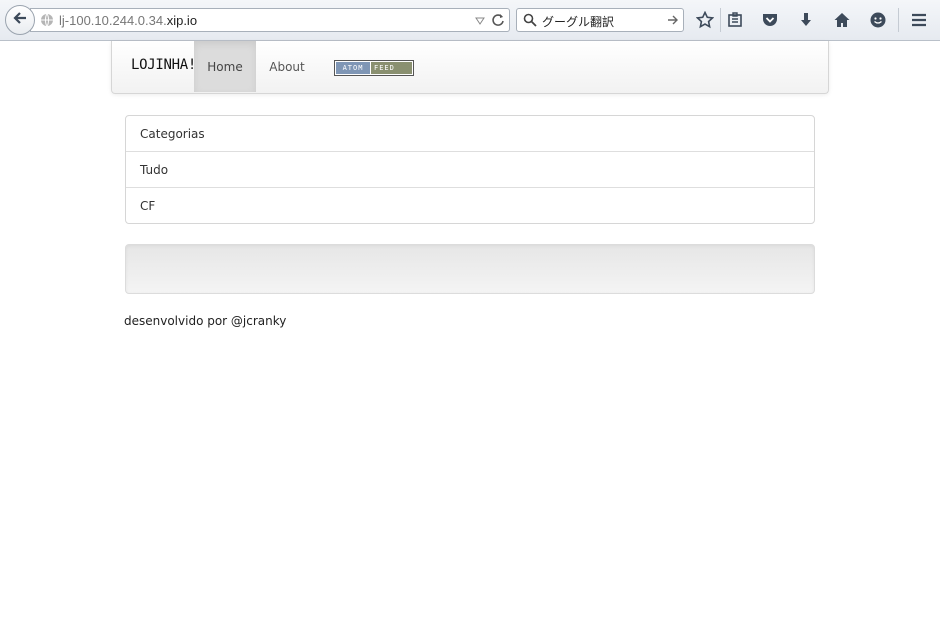 Image resolution: width=940 pixels, height=625 pixels. What do you see at coordinates (878, 20) in the screenshot?
I see `smiley-icon` at bounding box center [878, 20].